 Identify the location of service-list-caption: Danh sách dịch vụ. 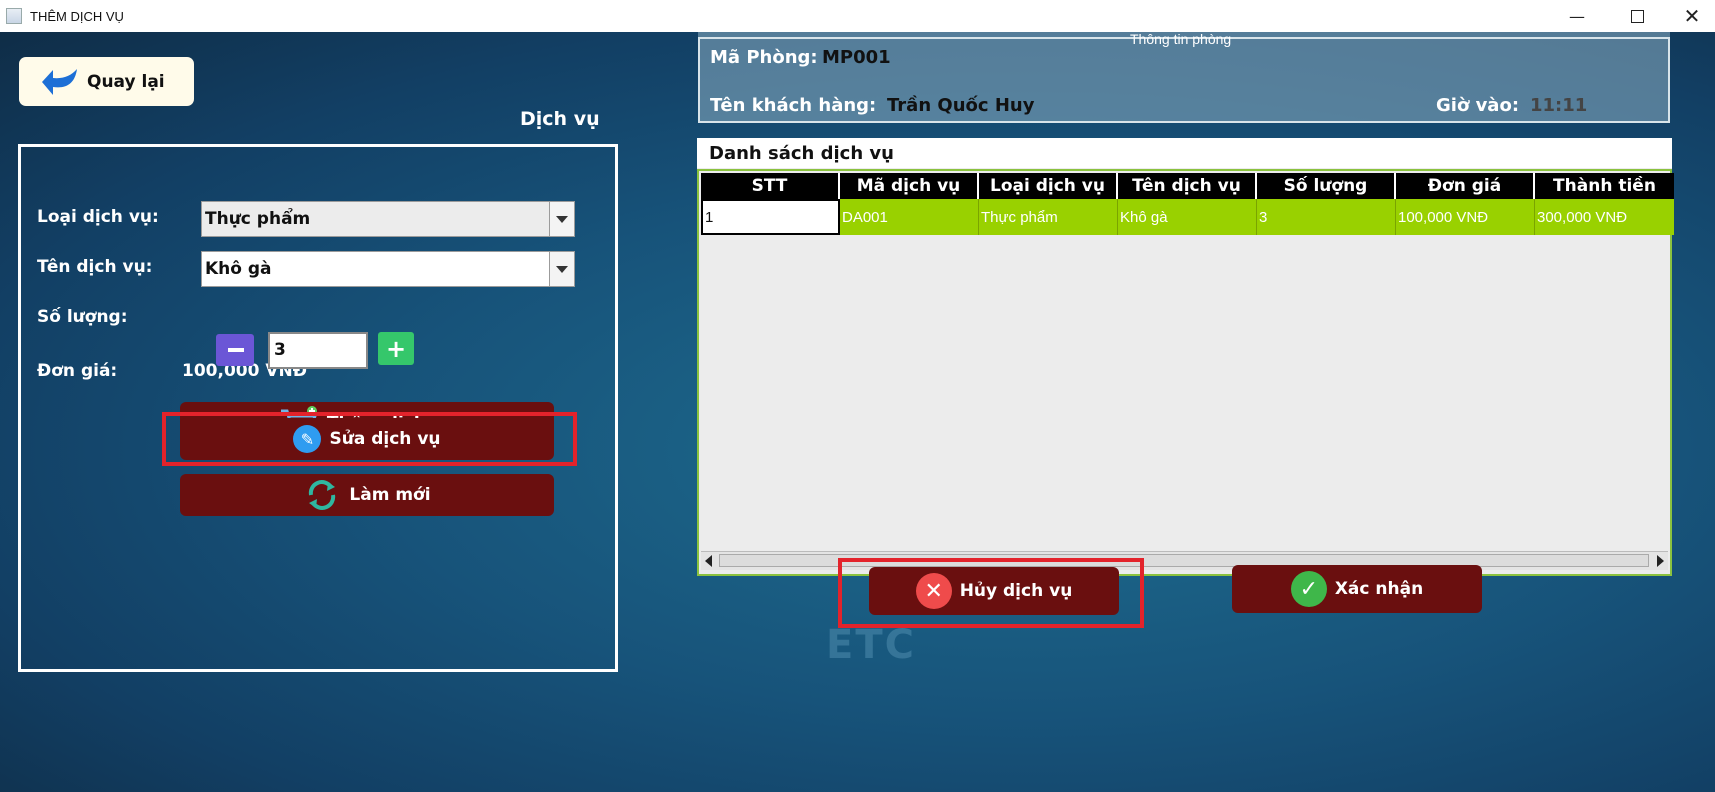
(1184, 153).